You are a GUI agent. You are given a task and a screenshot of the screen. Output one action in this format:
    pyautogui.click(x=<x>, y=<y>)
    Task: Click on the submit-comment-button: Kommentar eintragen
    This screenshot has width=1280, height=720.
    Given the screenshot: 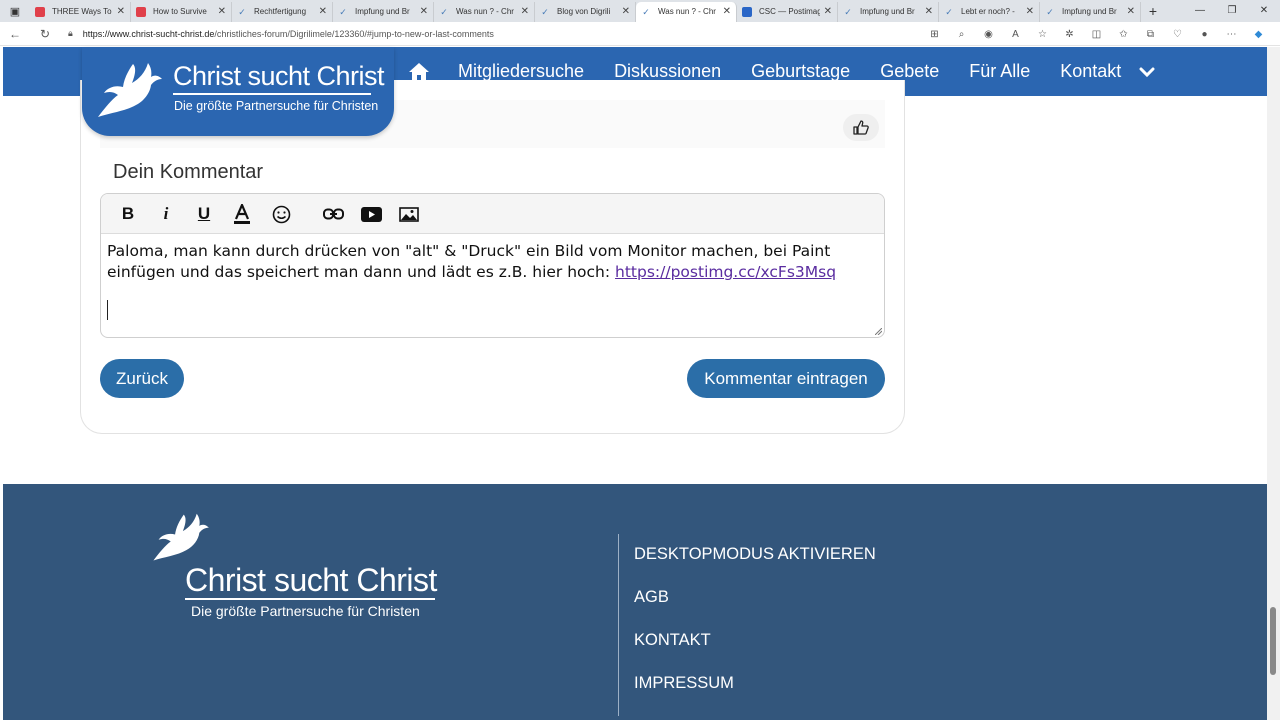 What is the action you would take?
    pyautogui.click(x=786, y=378)
    